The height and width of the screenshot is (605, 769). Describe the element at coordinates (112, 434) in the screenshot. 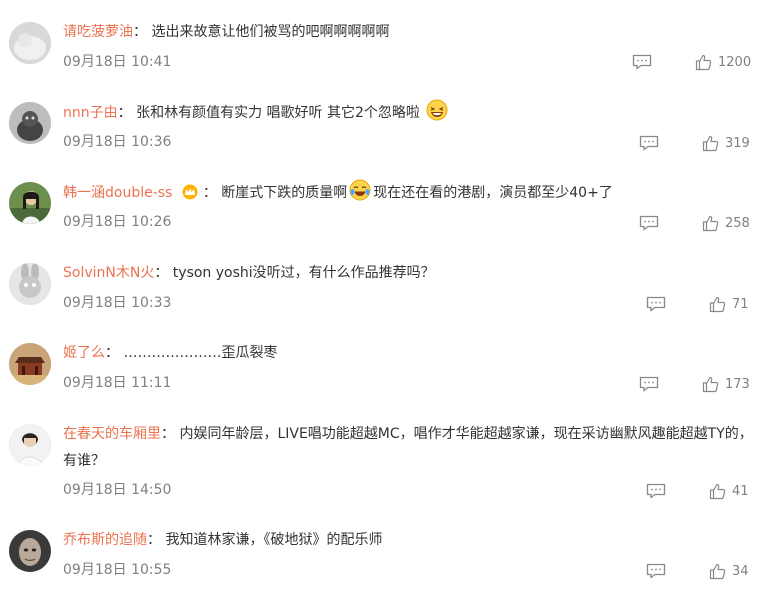

I see `comment-username: 在春天的车厢里` at that location.